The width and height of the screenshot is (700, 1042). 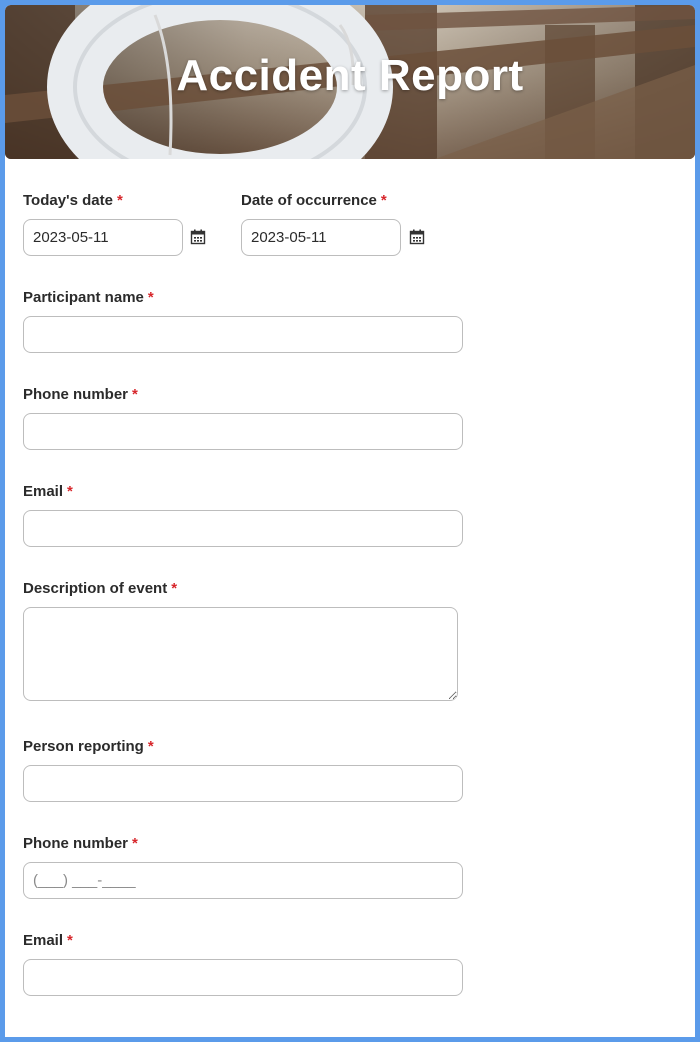 What do you see at coordinates (100, 588) in the screenshot?
I see `description-label: Description of event *` at bounding box center [100, 588].